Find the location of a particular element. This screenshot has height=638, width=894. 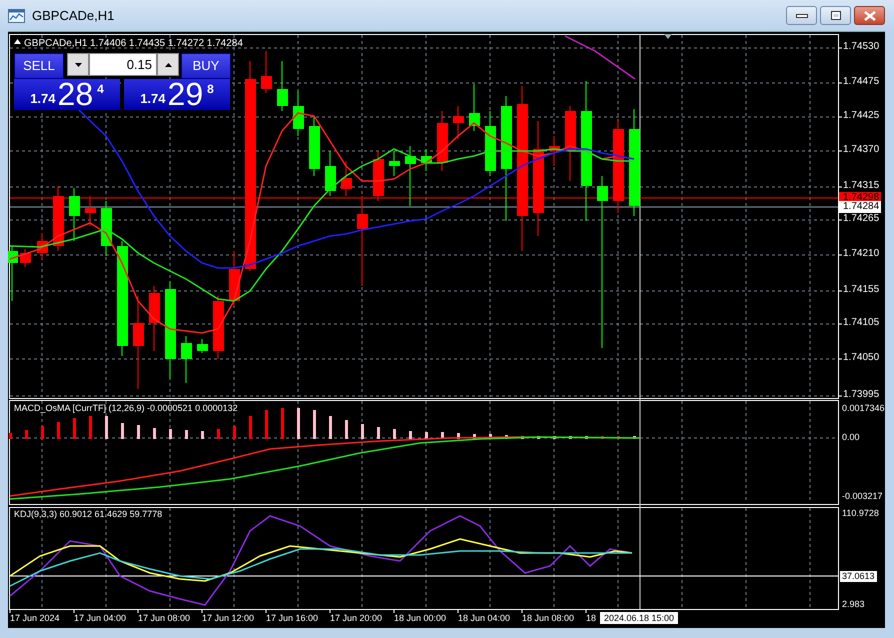

time-axis-label: 17 Jun 16:00 is located at coordinates (292, 618).